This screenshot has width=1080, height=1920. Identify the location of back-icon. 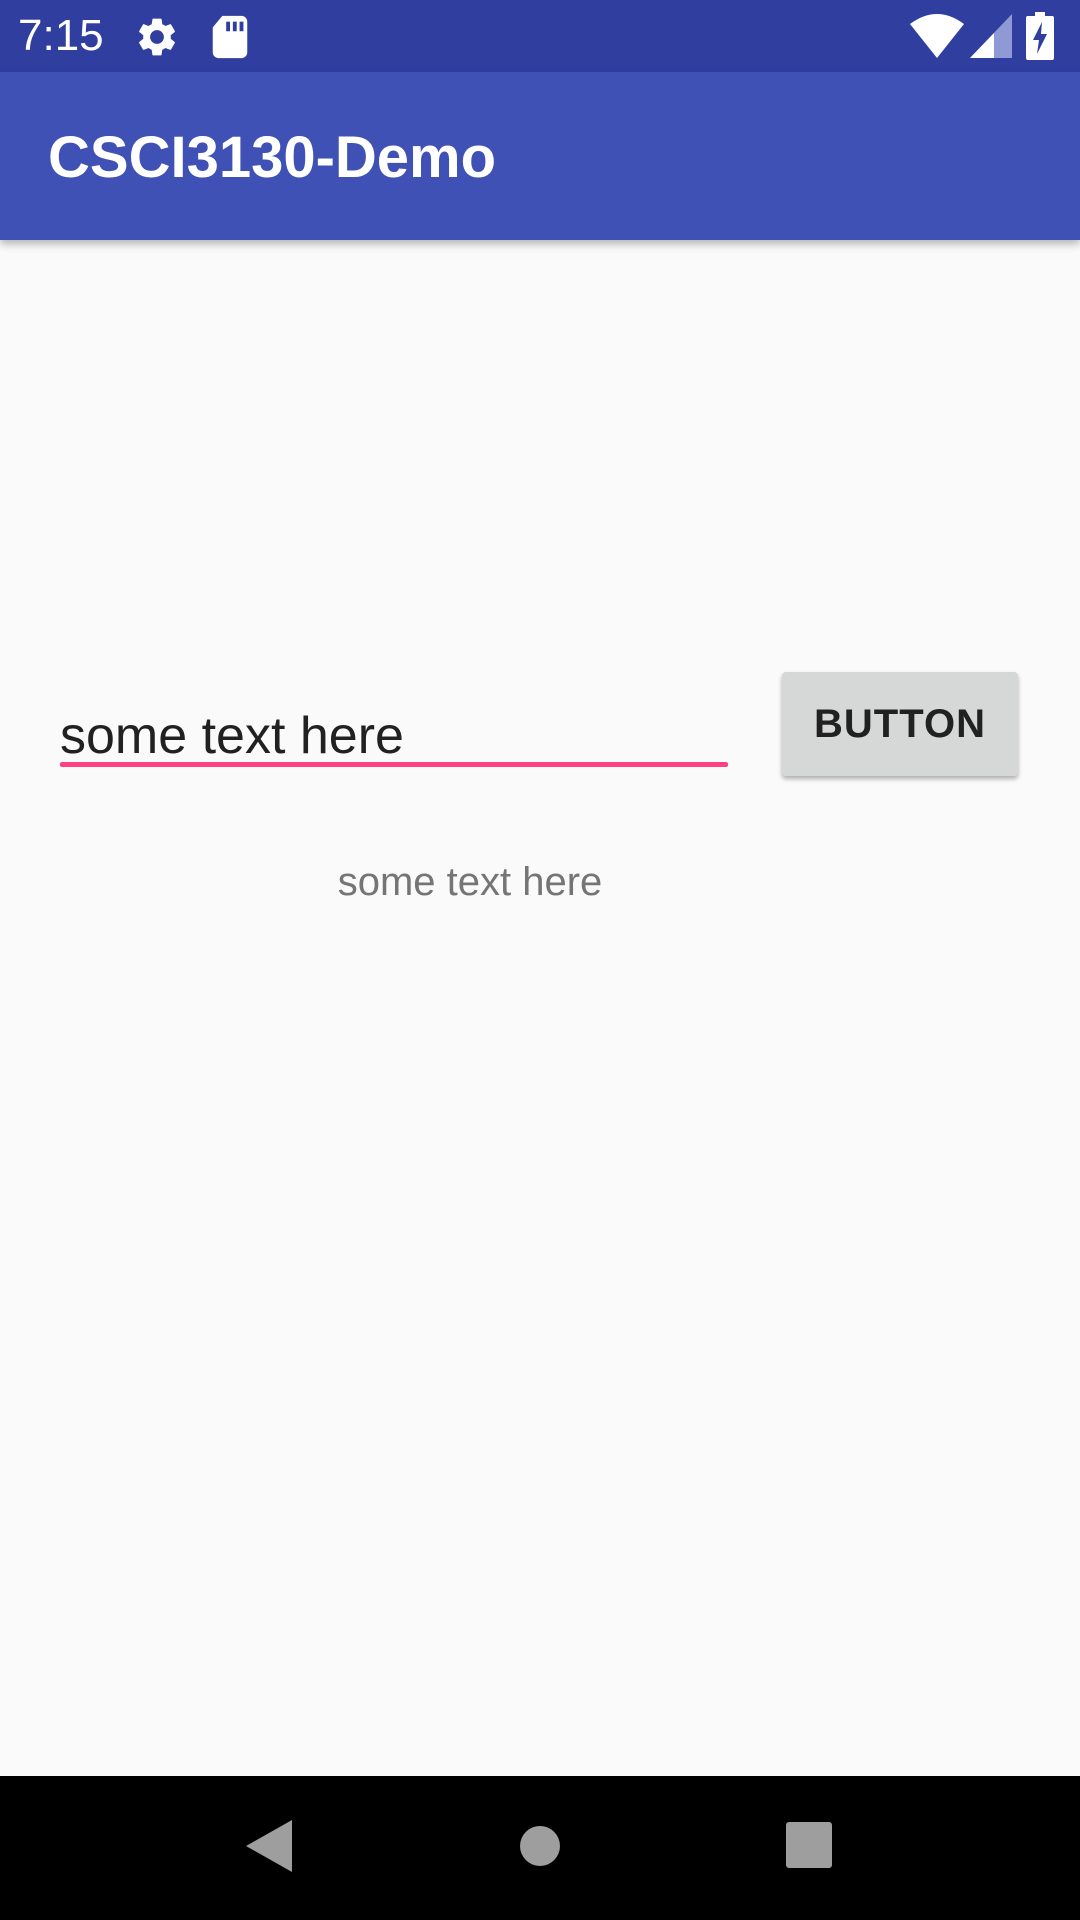
(269, 1846).